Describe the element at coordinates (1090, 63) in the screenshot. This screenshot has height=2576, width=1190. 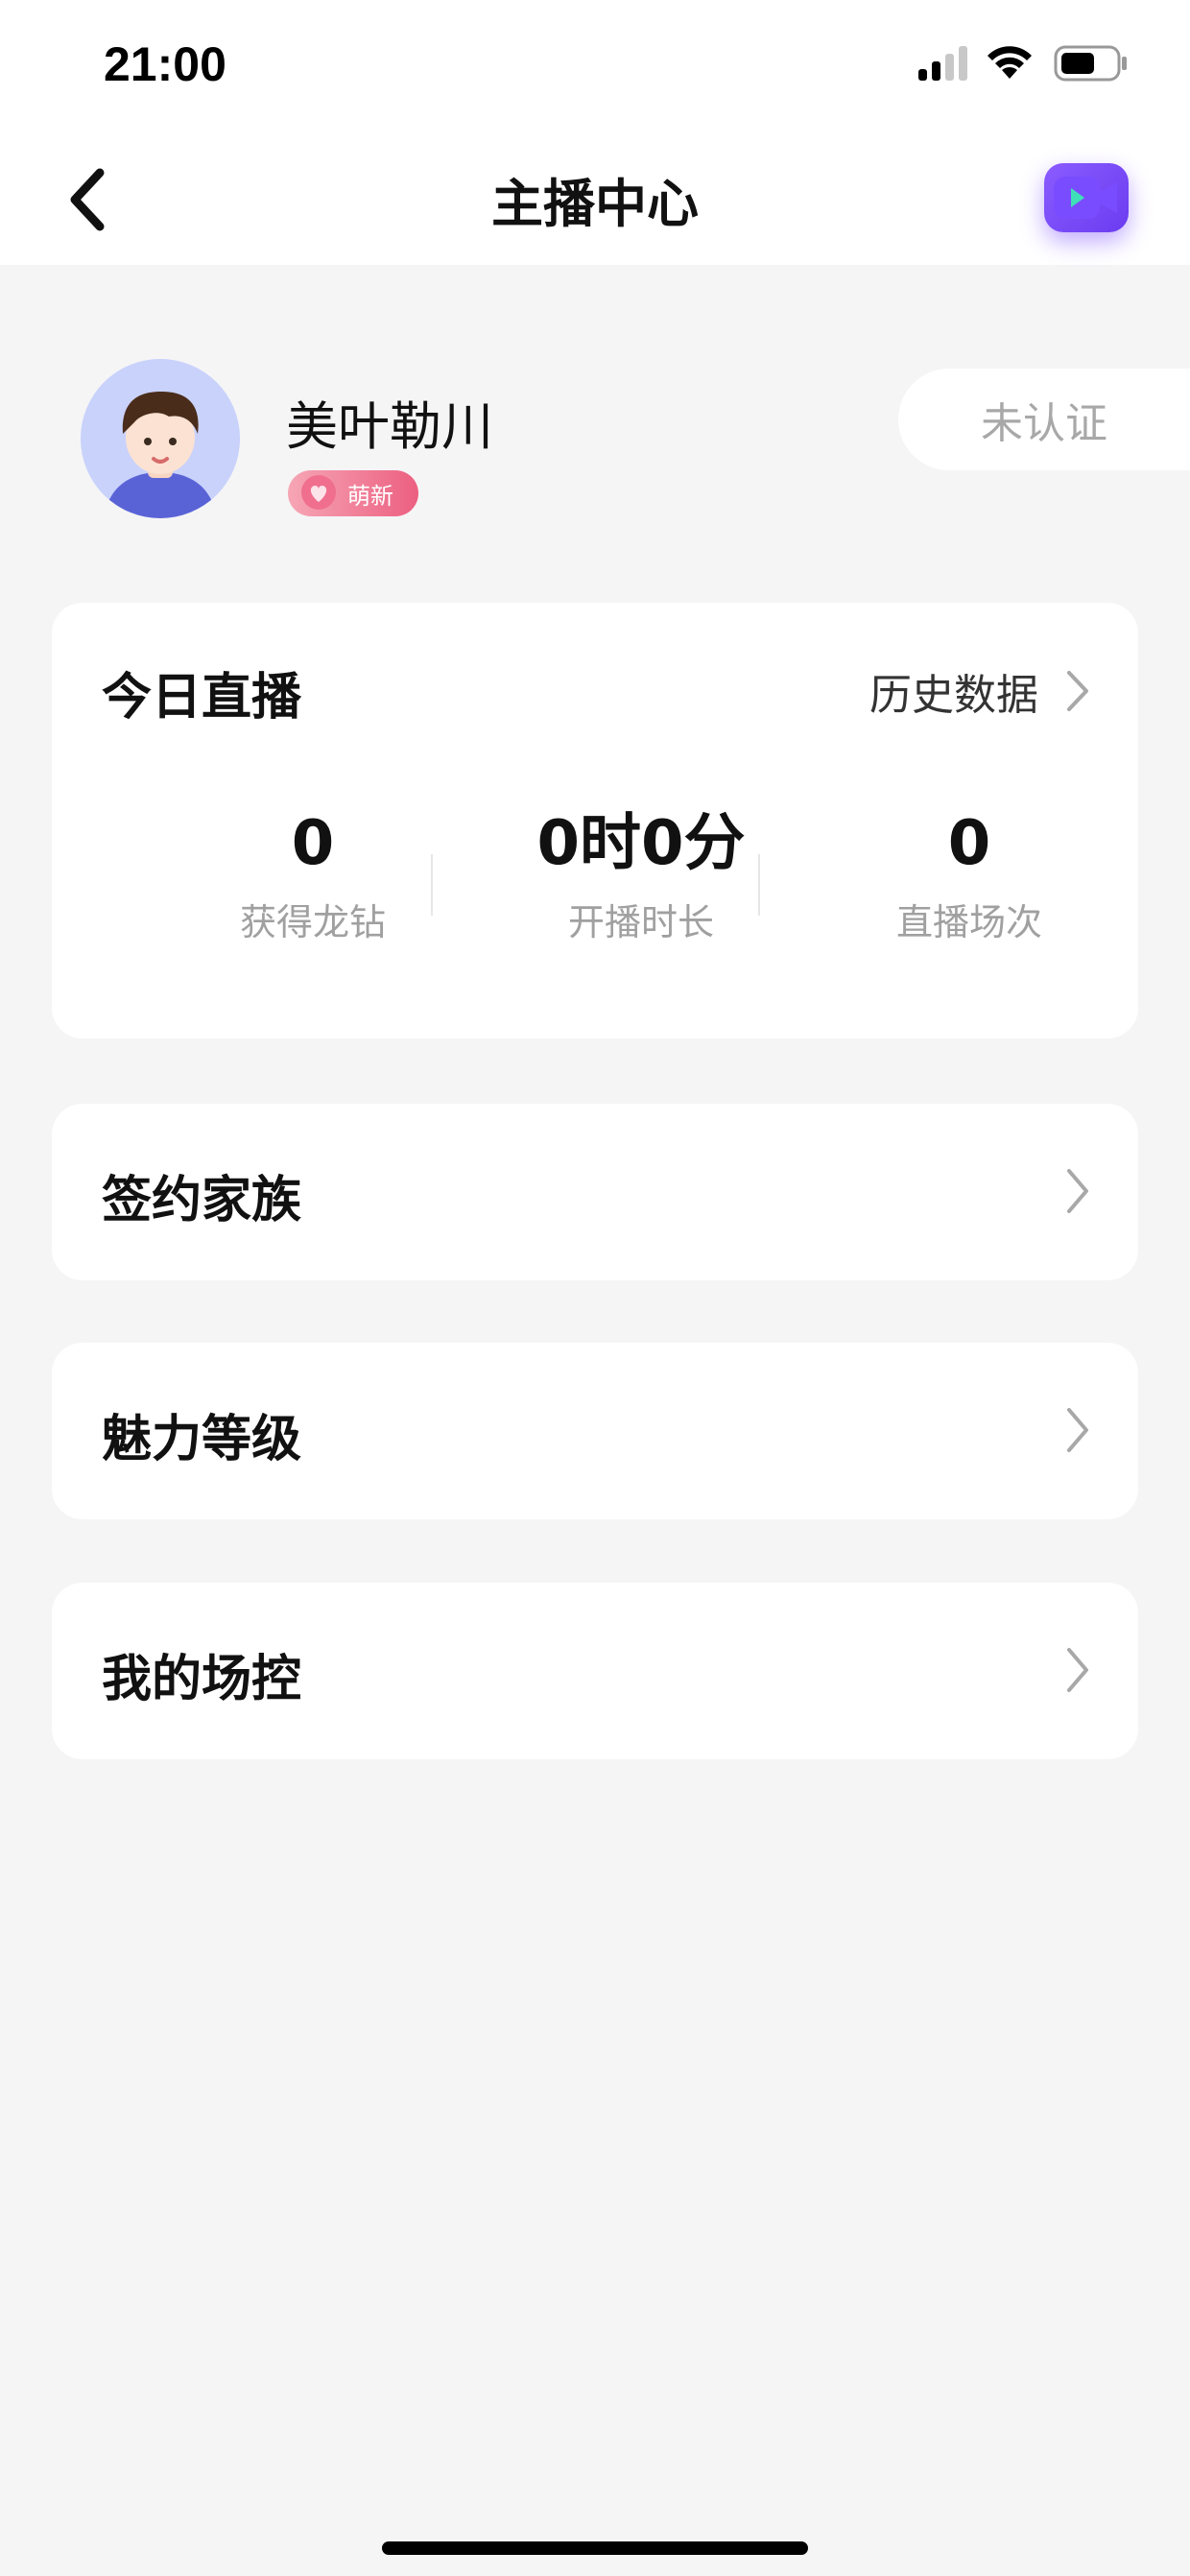
I see `battery-icon` at that location.